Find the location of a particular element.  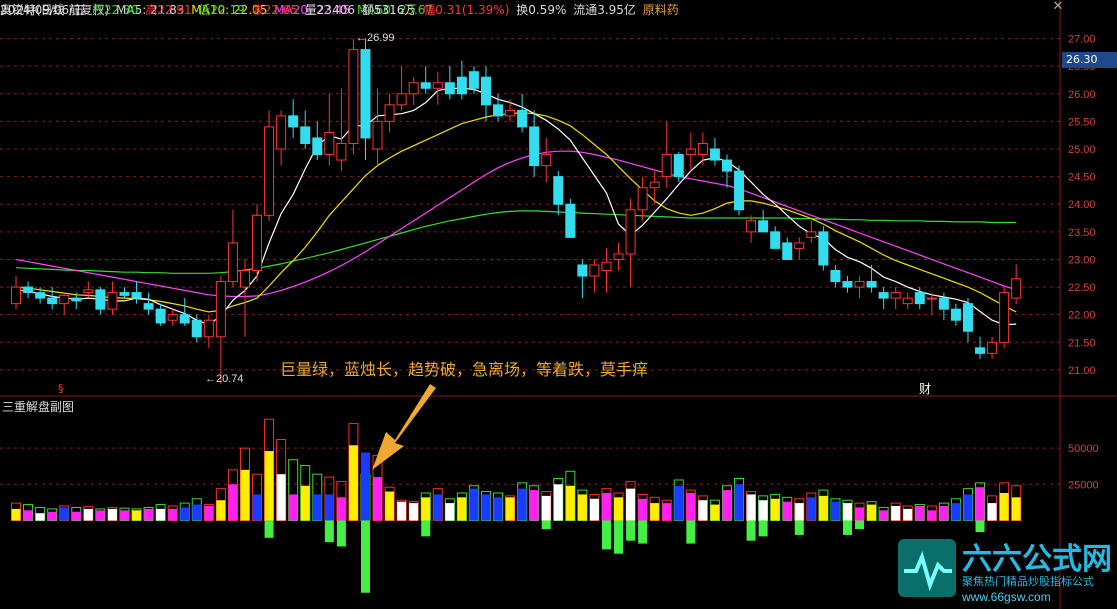

quote-turnover: 换0.59% is located at coordinates (541, 10).